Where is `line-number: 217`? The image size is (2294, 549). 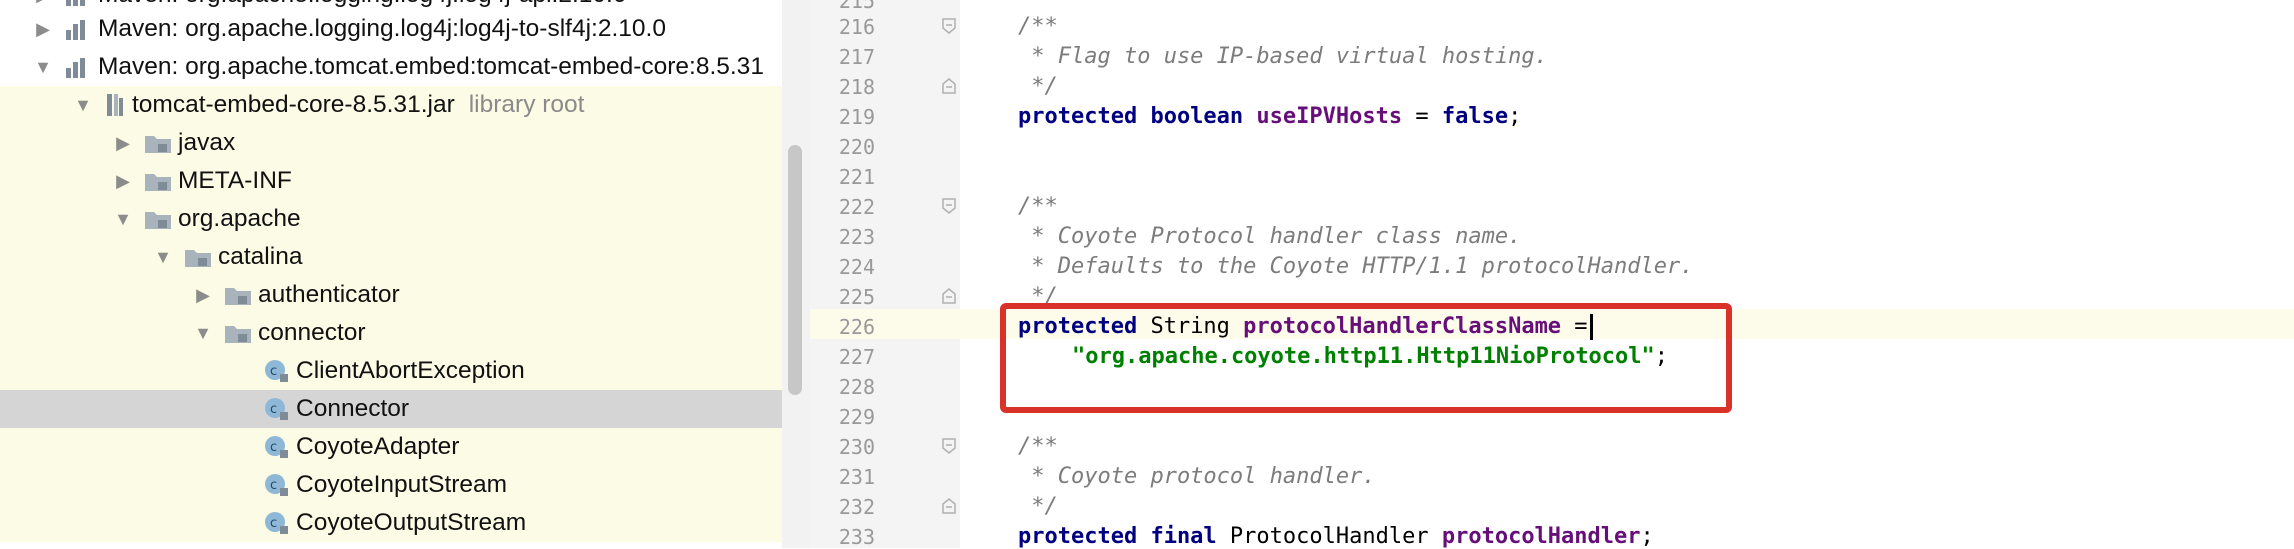 line-number: 217 is located at coordinates (856, 57).